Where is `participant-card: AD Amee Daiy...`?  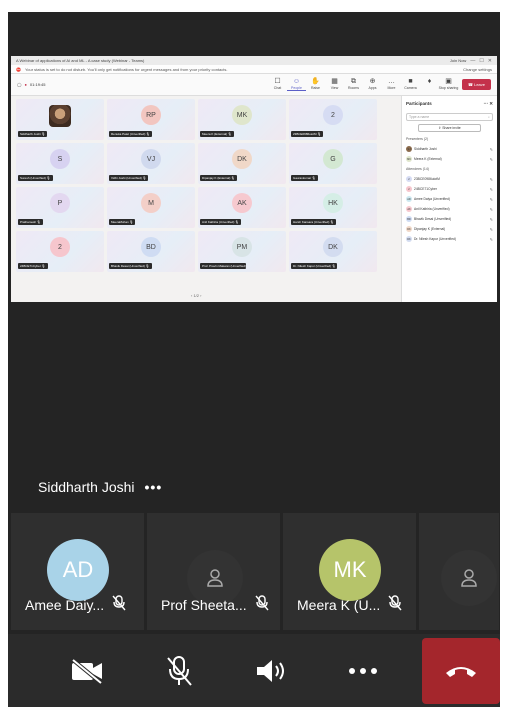
participant-card: AD Amee Daiy... is located at coordinates (77, 571).